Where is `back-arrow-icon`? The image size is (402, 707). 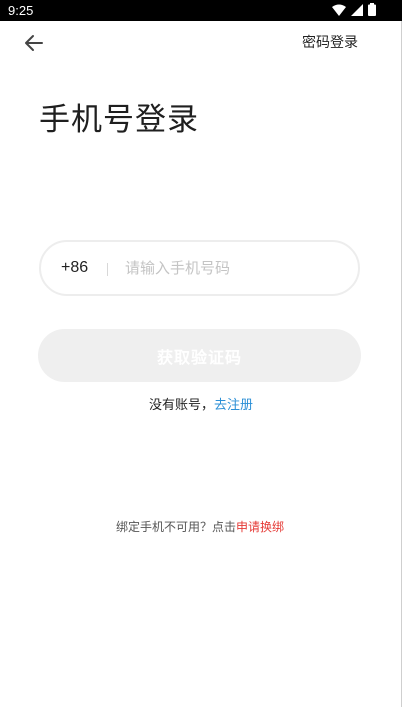
back-arrow-icon is located at coordinates (34, 43).